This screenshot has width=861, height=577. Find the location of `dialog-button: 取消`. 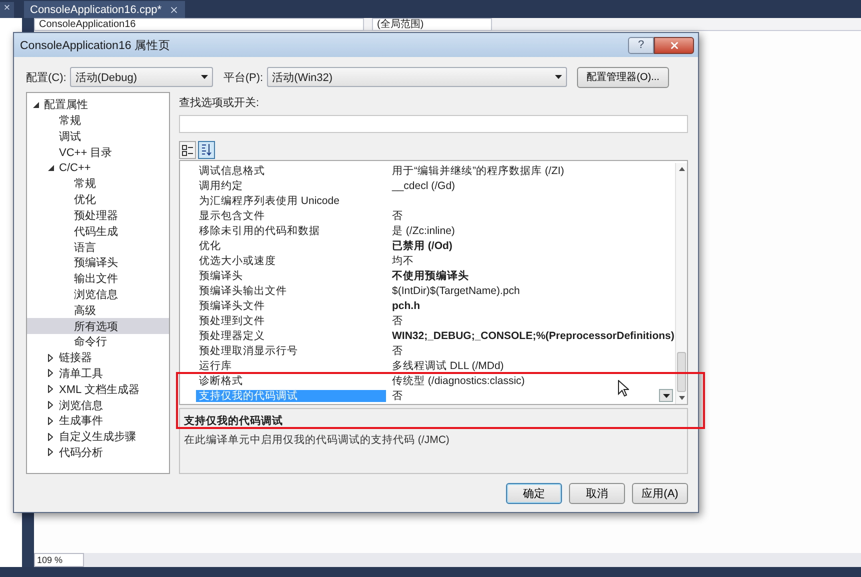

dialog-button: 取消 is located at coordinates (597, 493).